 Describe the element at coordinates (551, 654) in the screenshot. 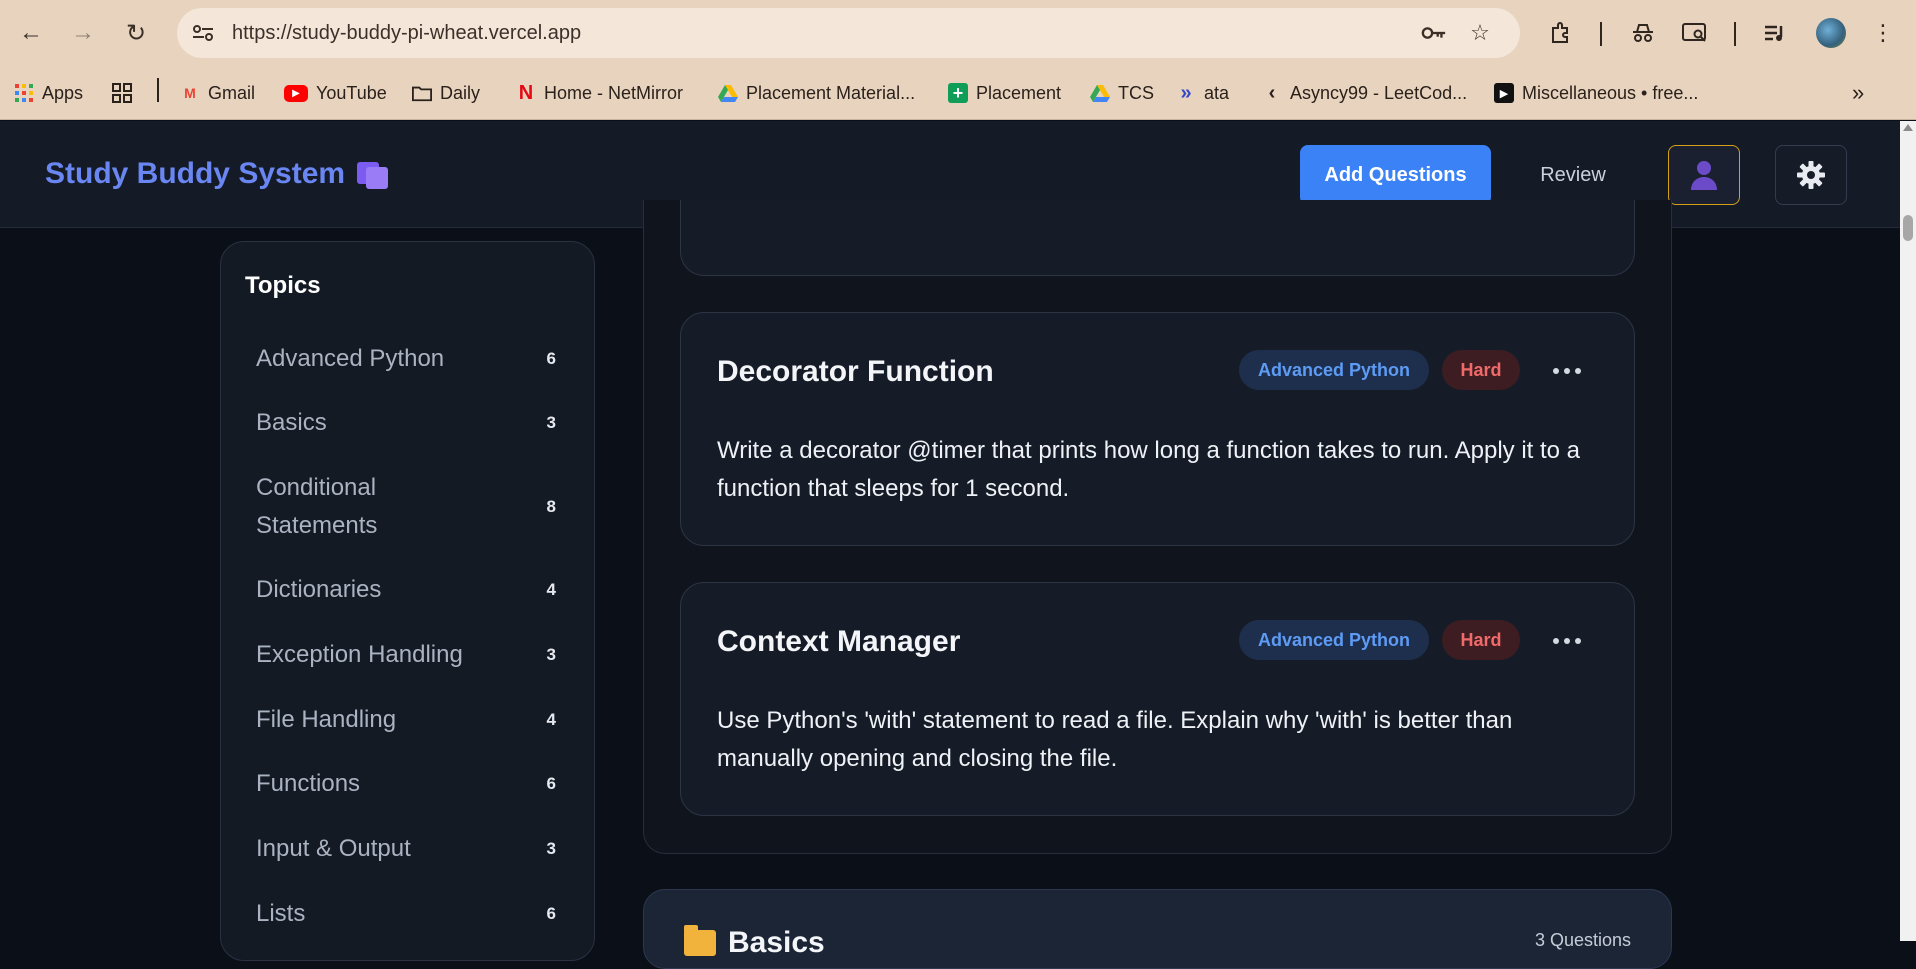

I see `topic-count: 3` at that location.